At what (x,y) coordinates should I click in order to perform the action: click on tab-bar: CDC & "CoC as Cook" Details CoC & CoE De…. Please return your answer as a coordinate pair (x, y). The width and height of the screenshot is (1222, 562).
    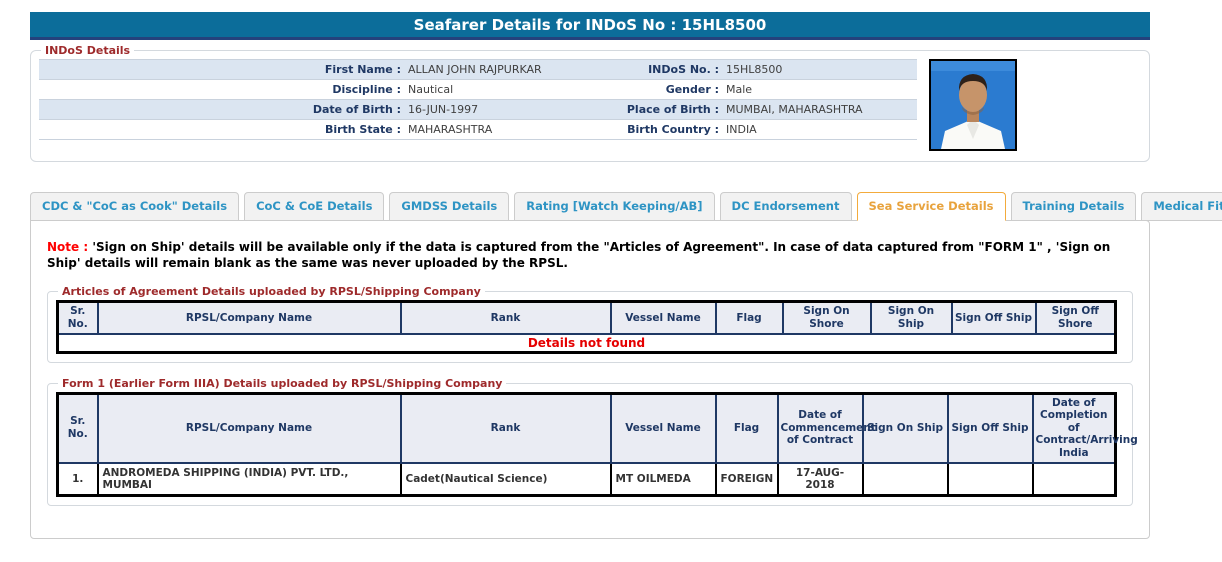
    Looking at the image, I should click on (626, 206).